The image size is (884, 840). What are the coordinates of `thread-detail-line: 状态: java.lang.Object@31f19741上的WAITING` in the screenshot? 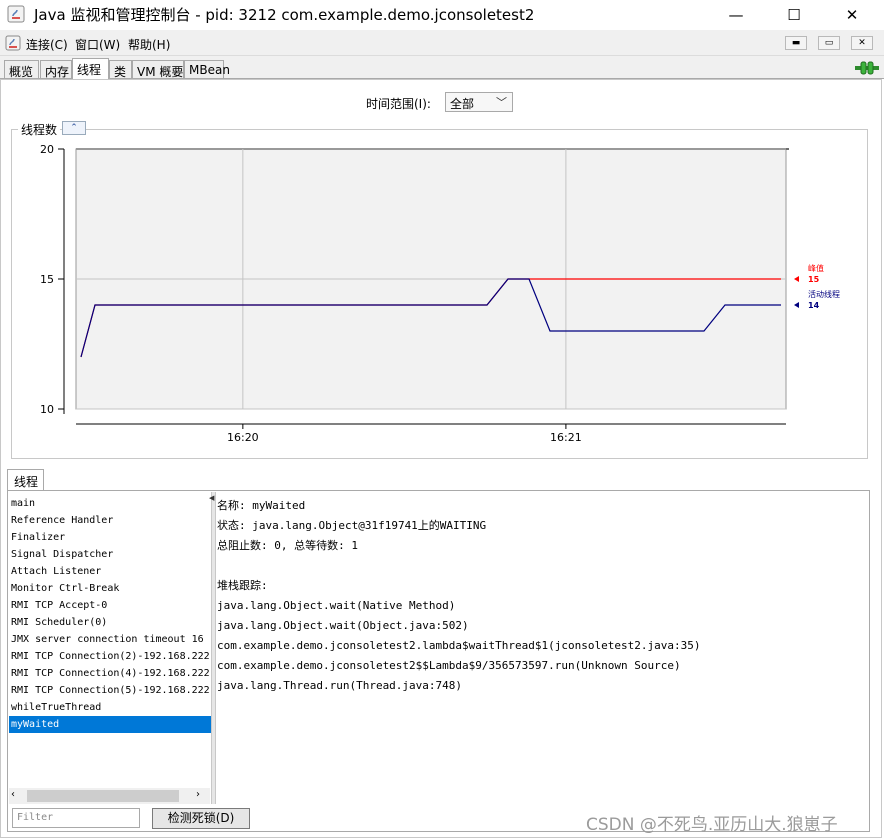 It's located at (352, 525).